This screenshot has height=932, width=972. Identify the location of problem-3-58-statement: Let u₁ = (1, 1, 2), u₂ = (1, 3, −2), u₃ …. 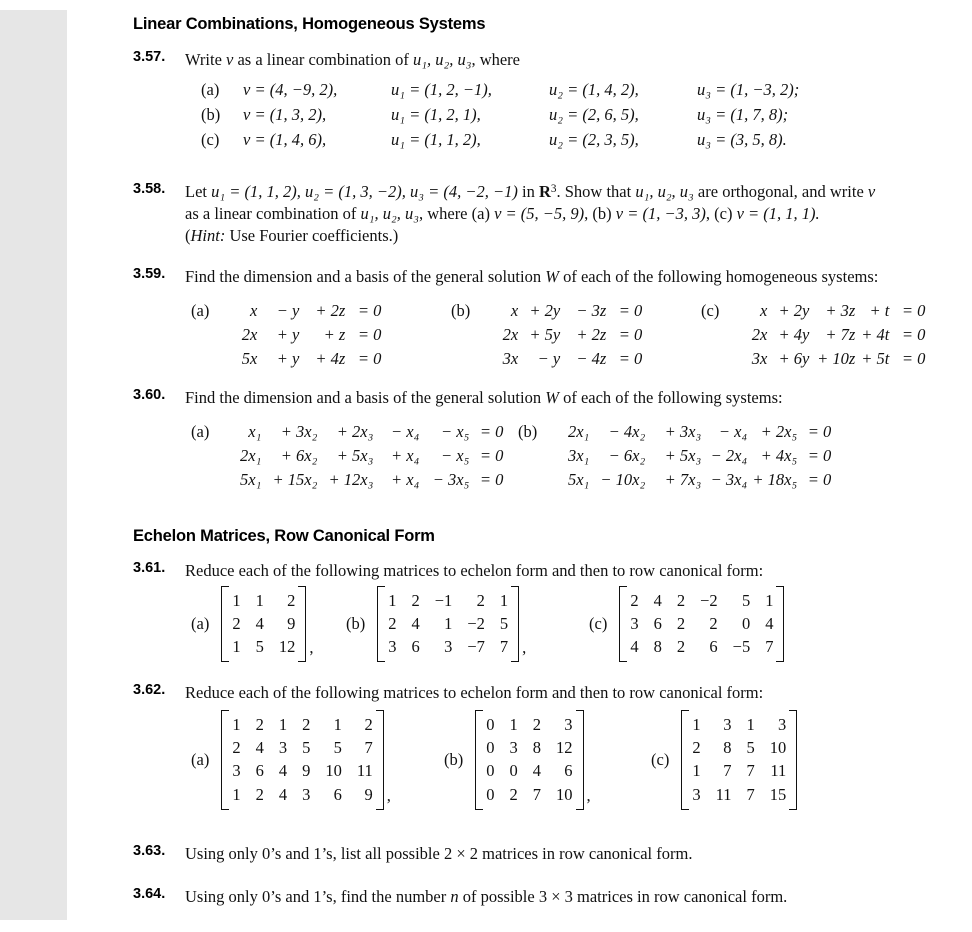
(573, 213).